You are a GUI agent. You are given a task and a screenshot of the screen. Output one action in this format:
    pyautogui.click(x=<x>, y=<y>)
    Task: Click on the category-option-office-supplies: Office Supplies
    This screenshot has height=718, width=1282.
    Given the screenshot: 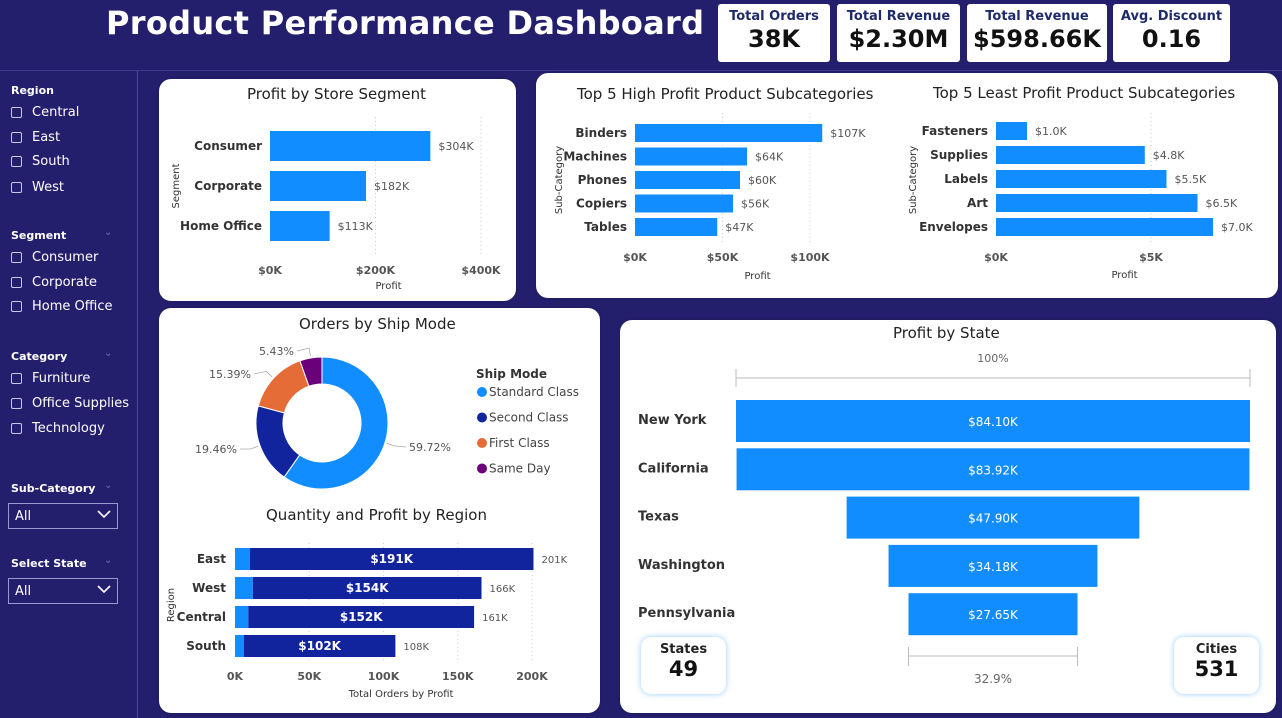 What is the action you would take?
    pyautogui.click(x=70, y=403)
    